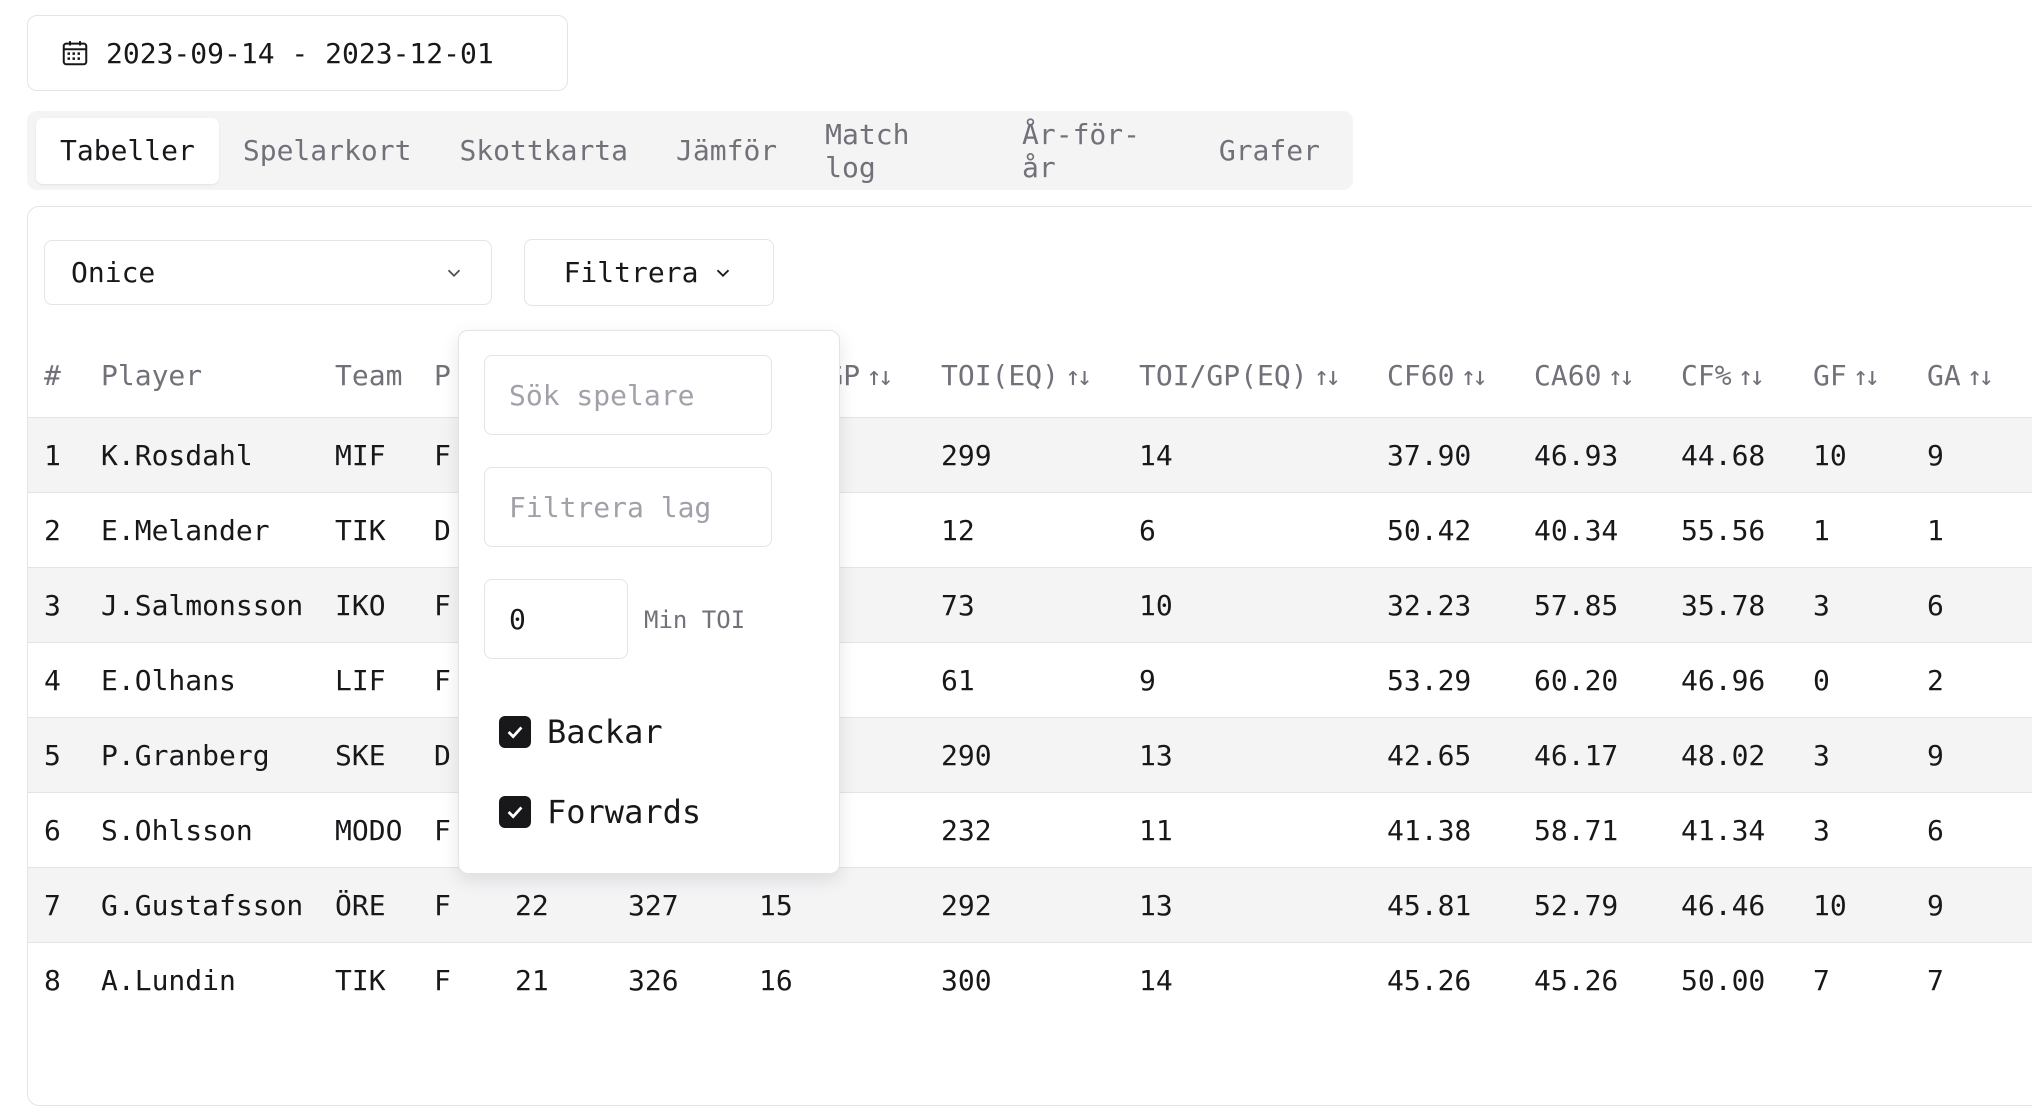 This screenshot has height=1106, width=2032. Describe the element at coordinates (454, 273) in the screenshot. I see `chevron-down-icon` at that location.